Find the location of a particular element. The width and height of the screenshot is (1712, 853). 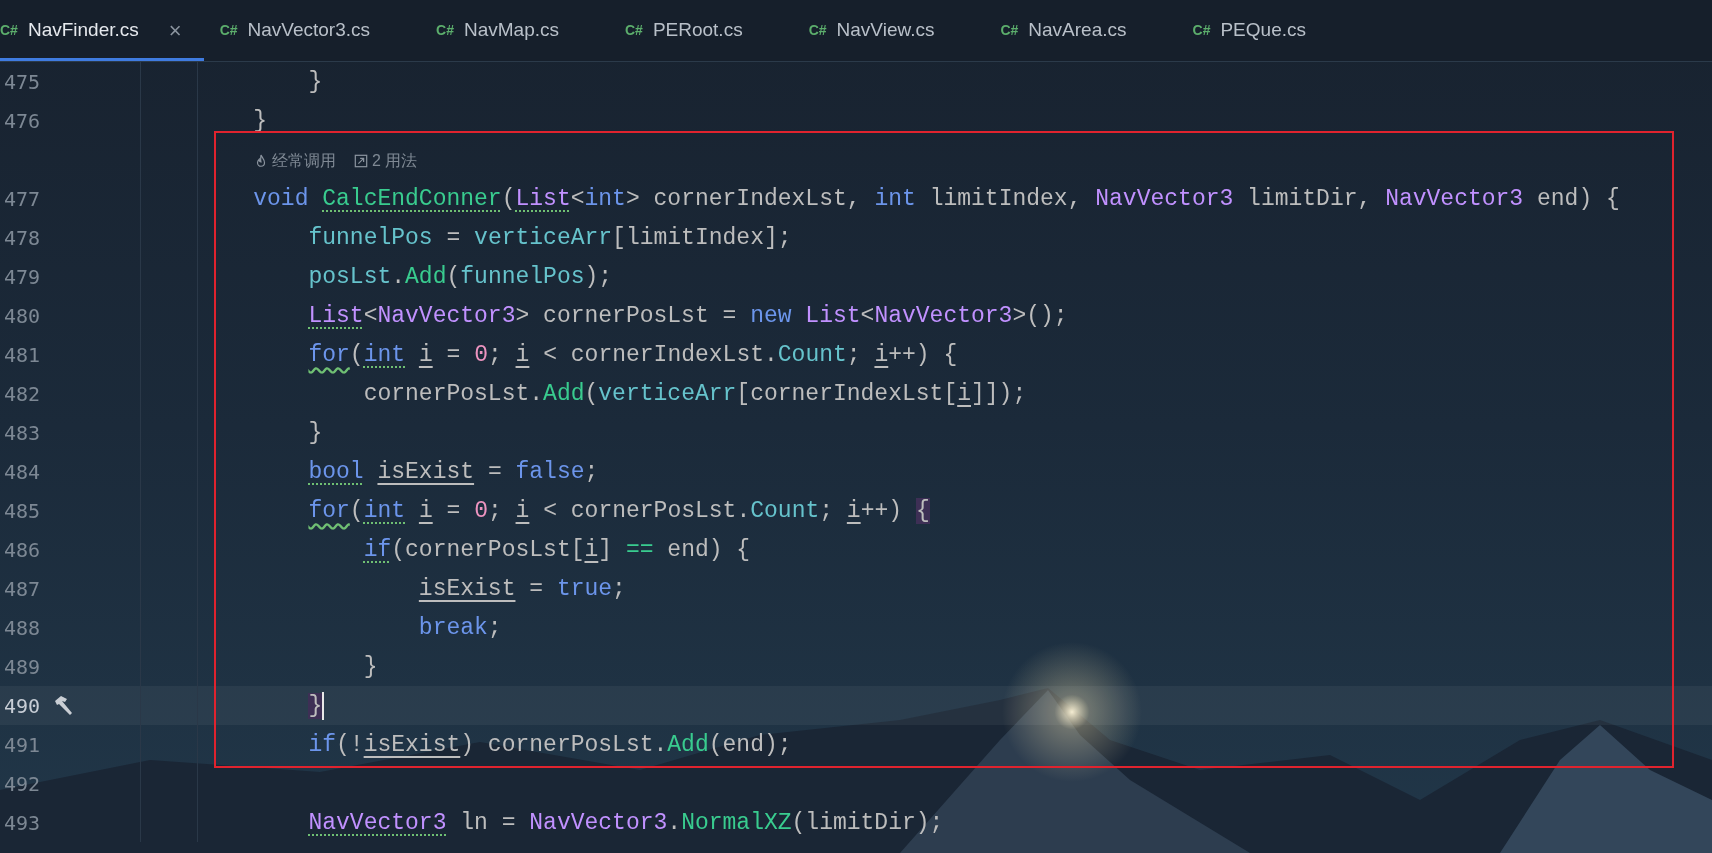

editor-tab: C# NavVector3.cs is located at coordinates (312, 30).